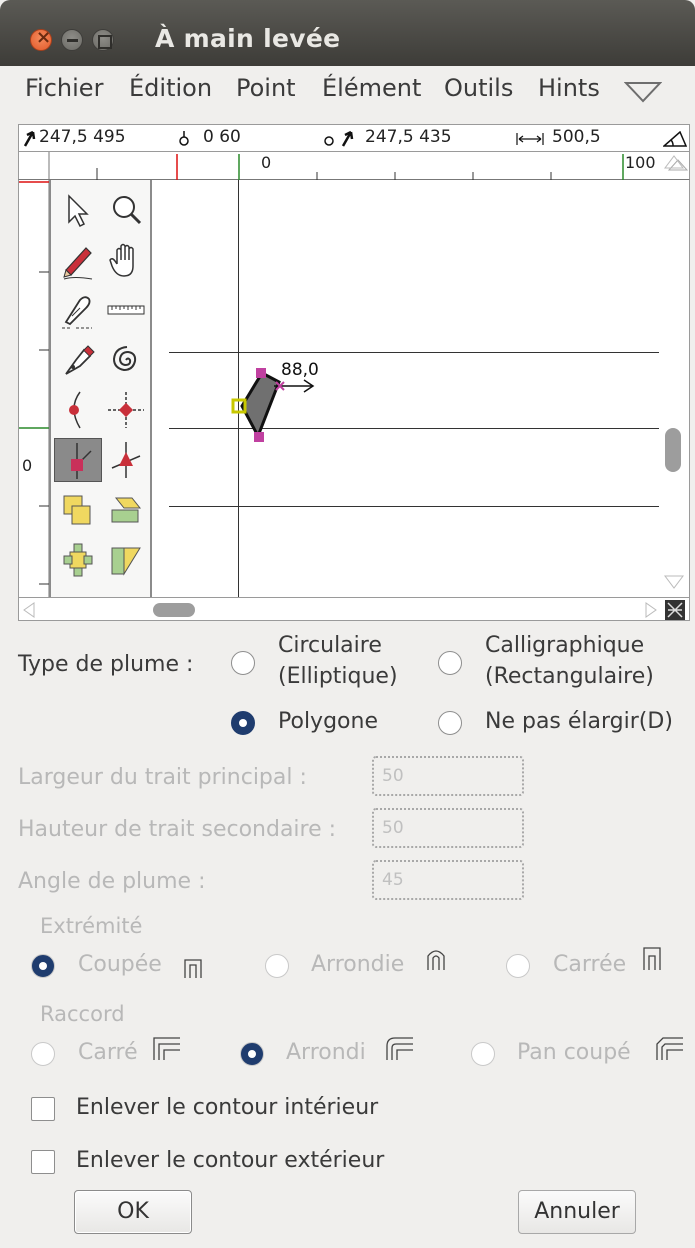 This screenshot has width=695, height=1248. What do you see at coordinates (126, 210) in the screenshot?
I see `magnify-icon` at bounding box center [126, 210].